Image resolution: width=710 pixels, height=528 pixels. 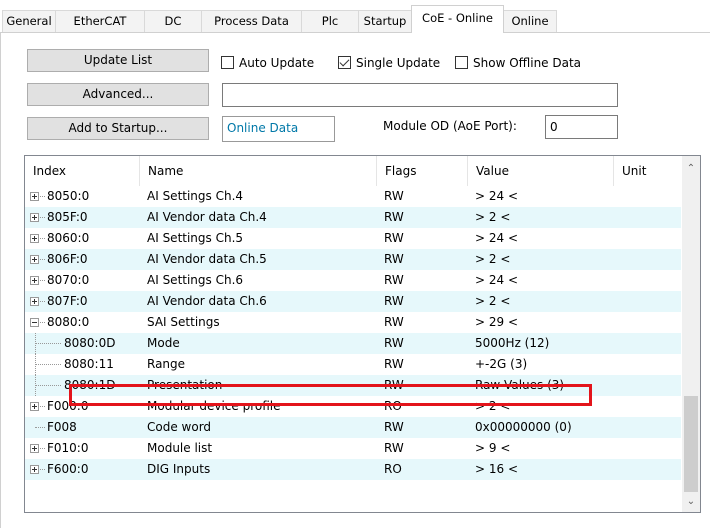 I want to click on column-header-index: Index, so click(x=82, y=171).